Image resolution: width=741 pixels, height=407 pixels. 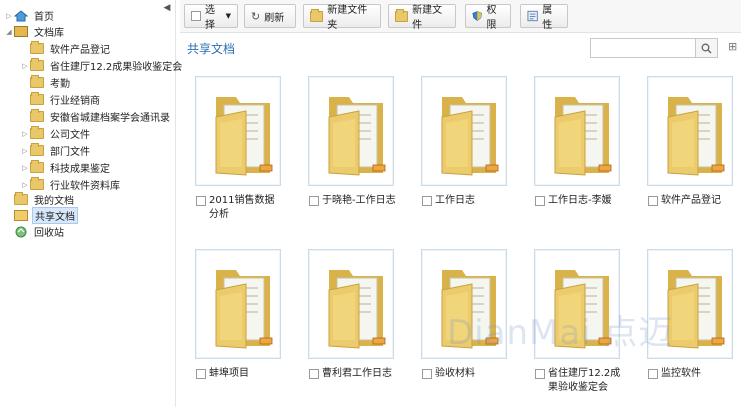 I want to click on new-file-button: 新建文件, so click(x=422, y=17).